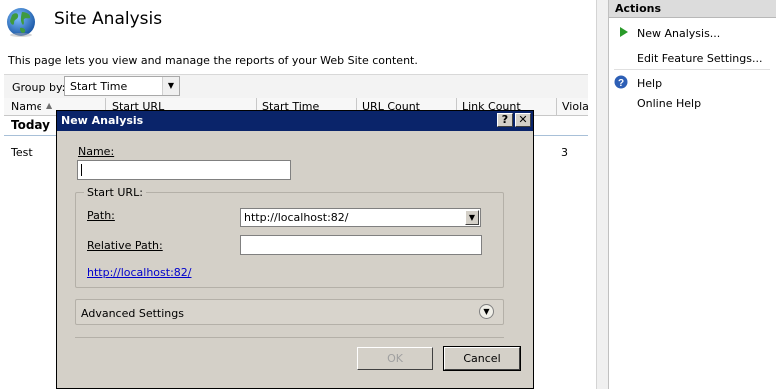  What do you see at coordinates (649, 83) in the screenshot?
I see `action-help: Help` at bounding box center [649, 83].